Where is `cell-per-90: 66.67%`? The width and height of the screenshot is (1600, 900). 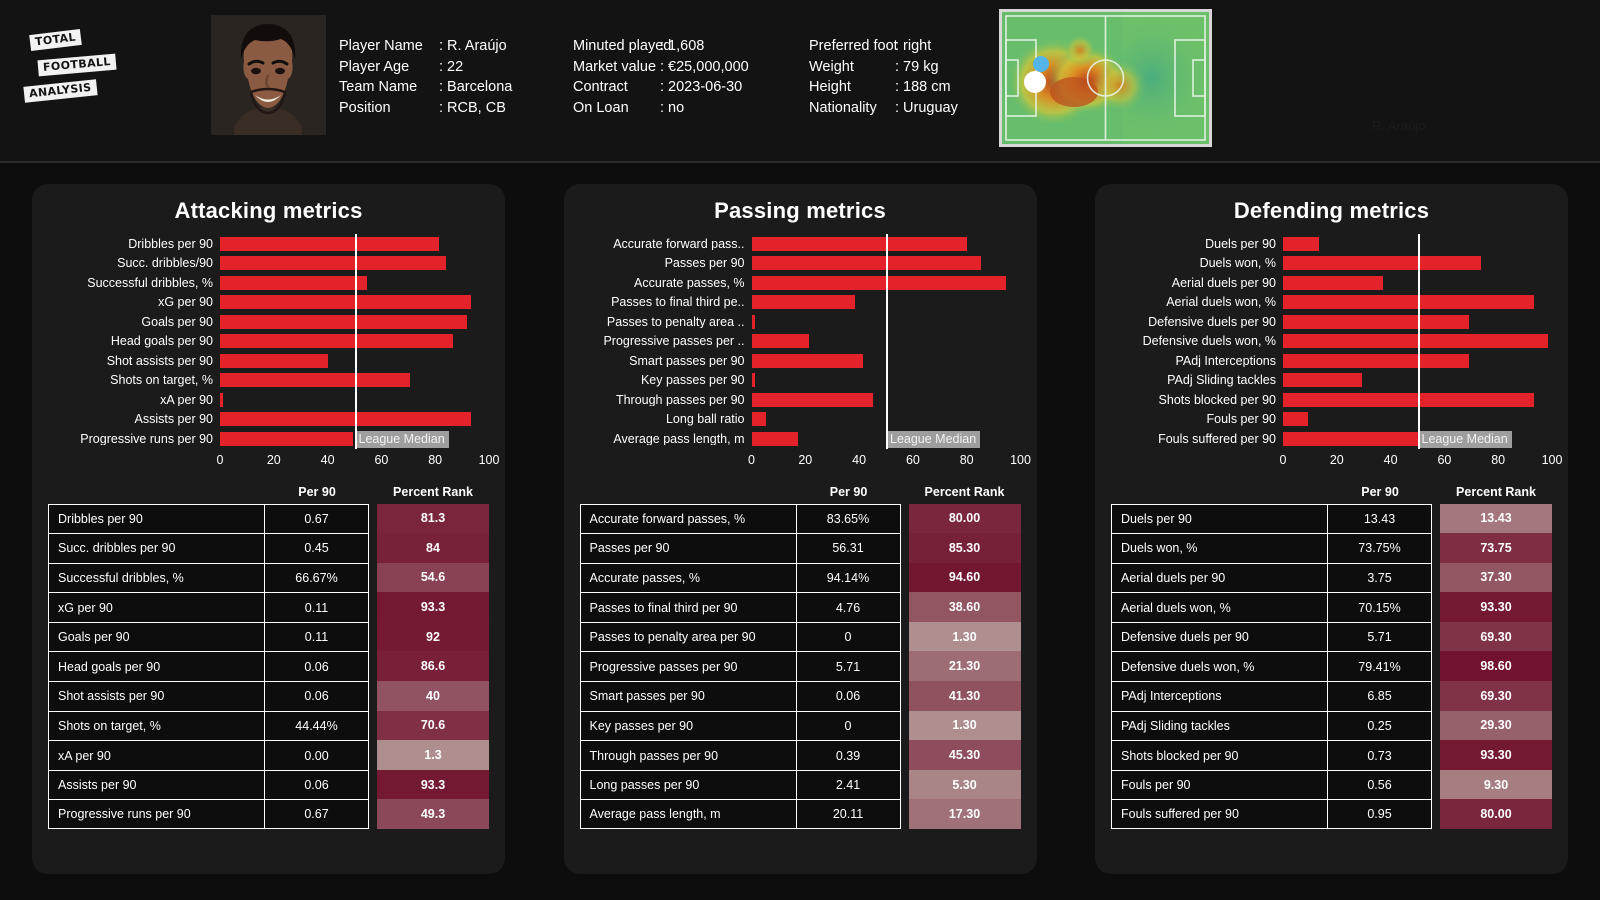
cell-per-90: 66.67% is located at coordinates (317, 577).